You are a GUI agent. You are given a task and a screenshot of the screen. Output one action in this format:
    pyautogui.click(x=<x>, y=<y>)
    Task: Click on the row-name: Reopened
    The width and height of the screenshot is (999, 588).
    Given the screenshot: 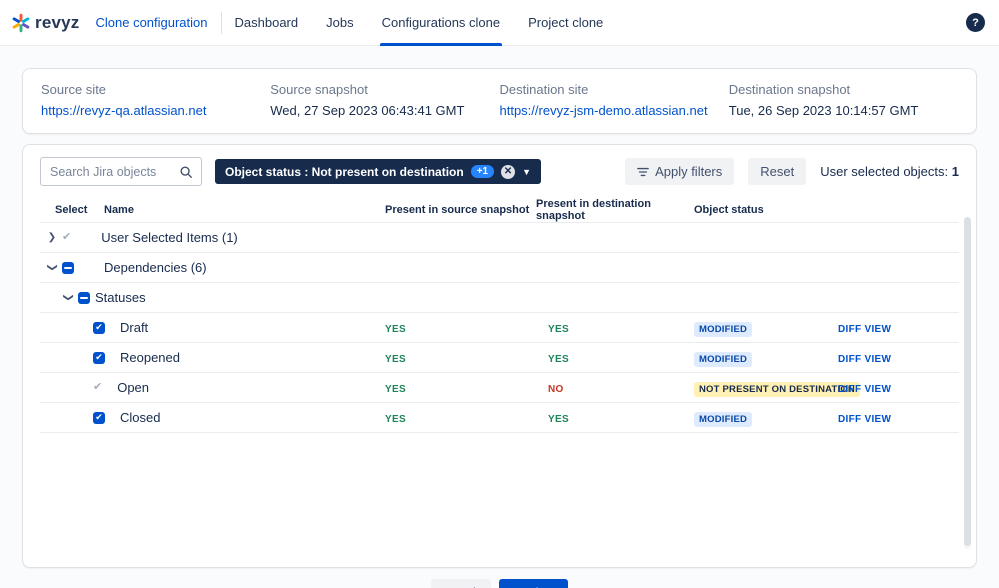 What is the action you would take?
    pyautogui.click(x=150, y=357)
    